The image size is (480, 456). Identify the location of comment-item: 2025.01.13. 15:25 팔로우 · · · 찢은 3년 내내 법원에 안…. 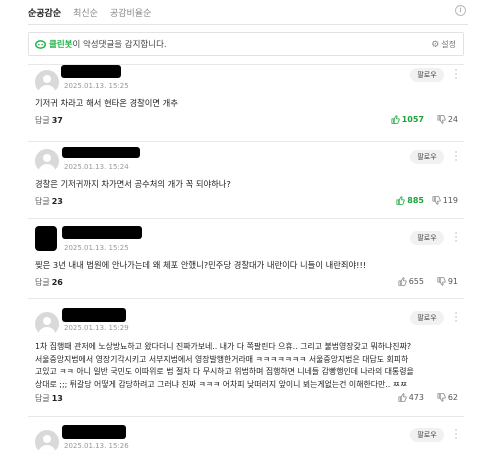
(246, 255).